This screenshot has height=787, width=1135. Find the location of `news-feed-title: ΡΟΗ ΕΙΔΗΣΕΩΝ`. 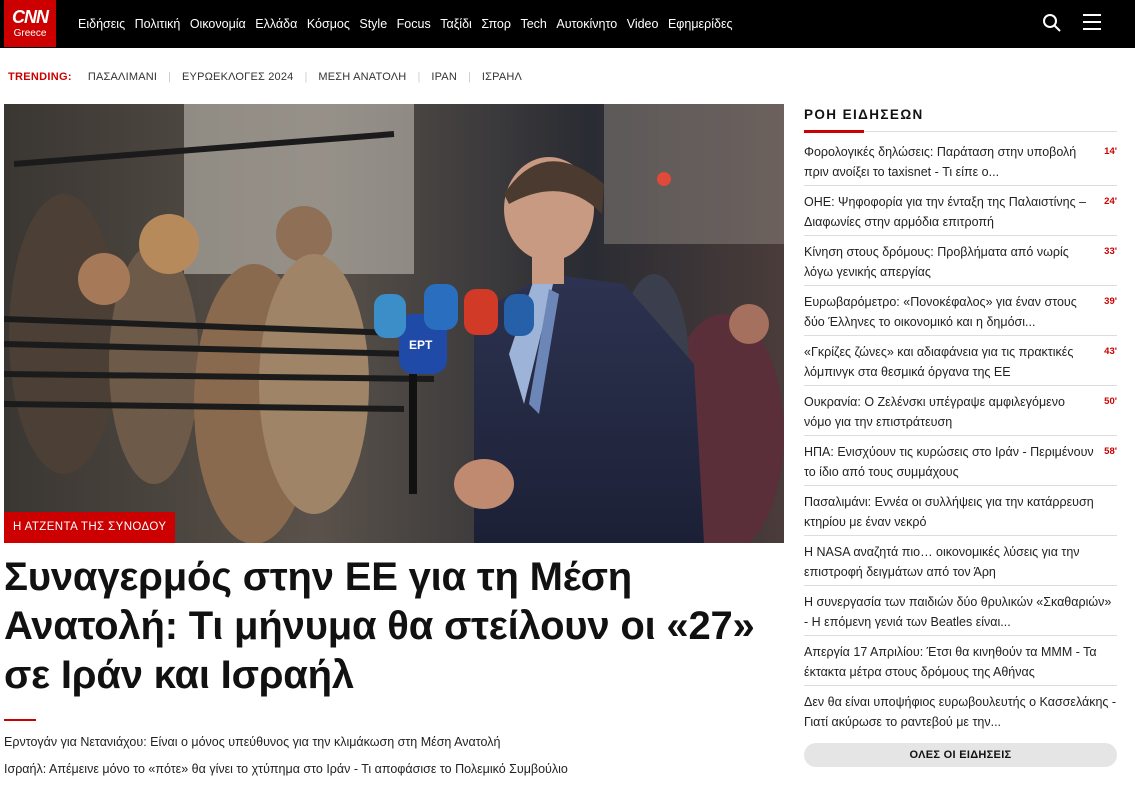

news-feed-title: ΡΟΗ ΕΙΔΗΣΕΩΝ is located at coordinates (864, 114).